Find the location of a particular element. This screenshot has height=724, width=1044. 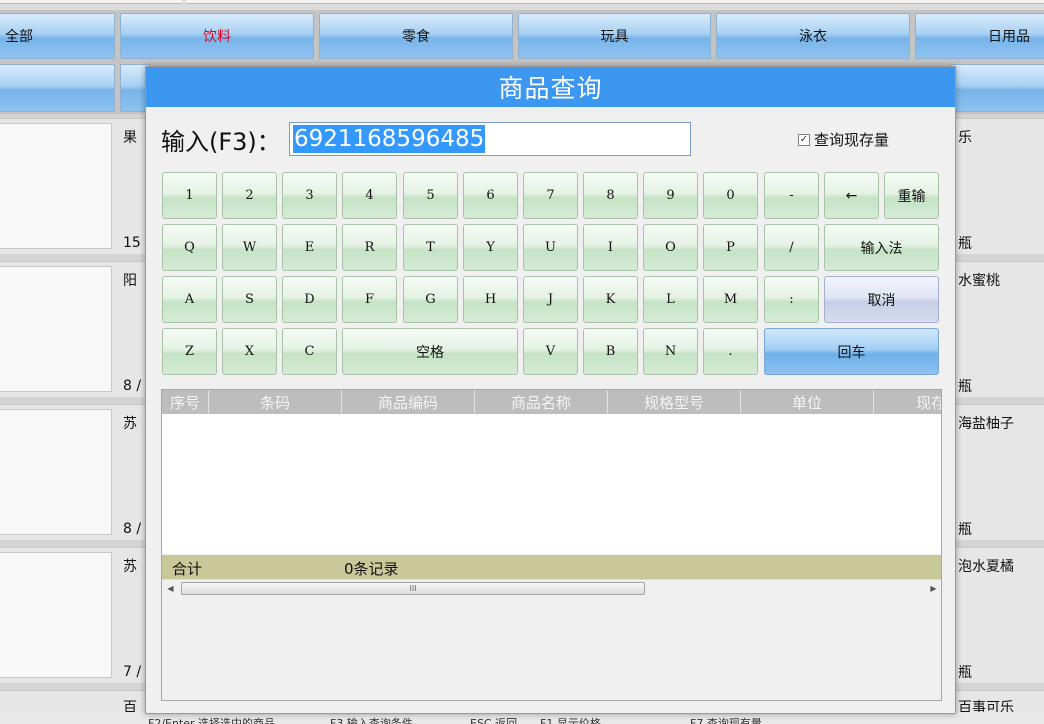

category-all: 全部 is located at coordinates (57, 36).